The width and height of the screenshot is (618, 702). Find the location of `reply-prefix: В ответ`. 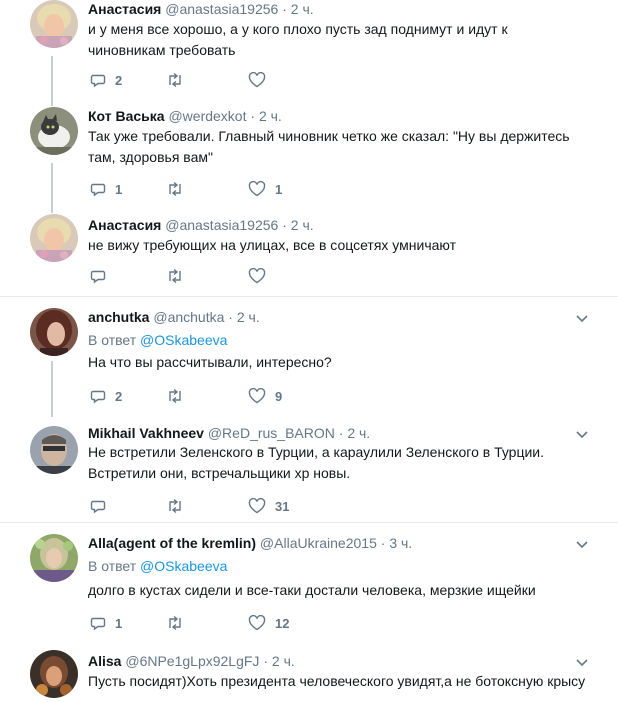

reply-prefix: В ответ is located at coordinates (112, 340).